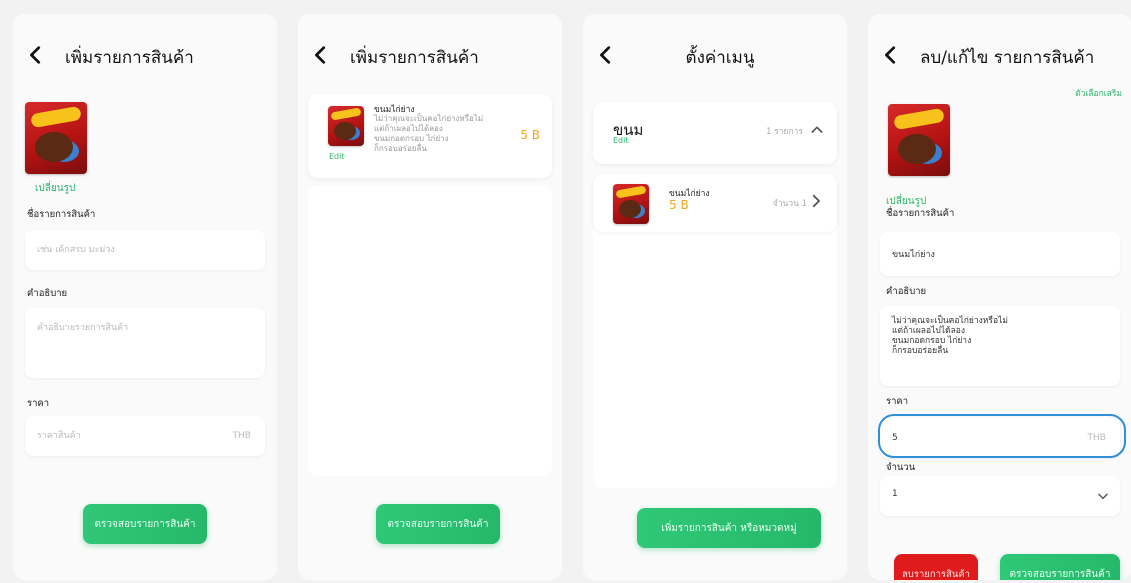  I want to click on category-items-area: ขนมไก่ย่าง 5 B จำนวน 1, so click(715, 331).